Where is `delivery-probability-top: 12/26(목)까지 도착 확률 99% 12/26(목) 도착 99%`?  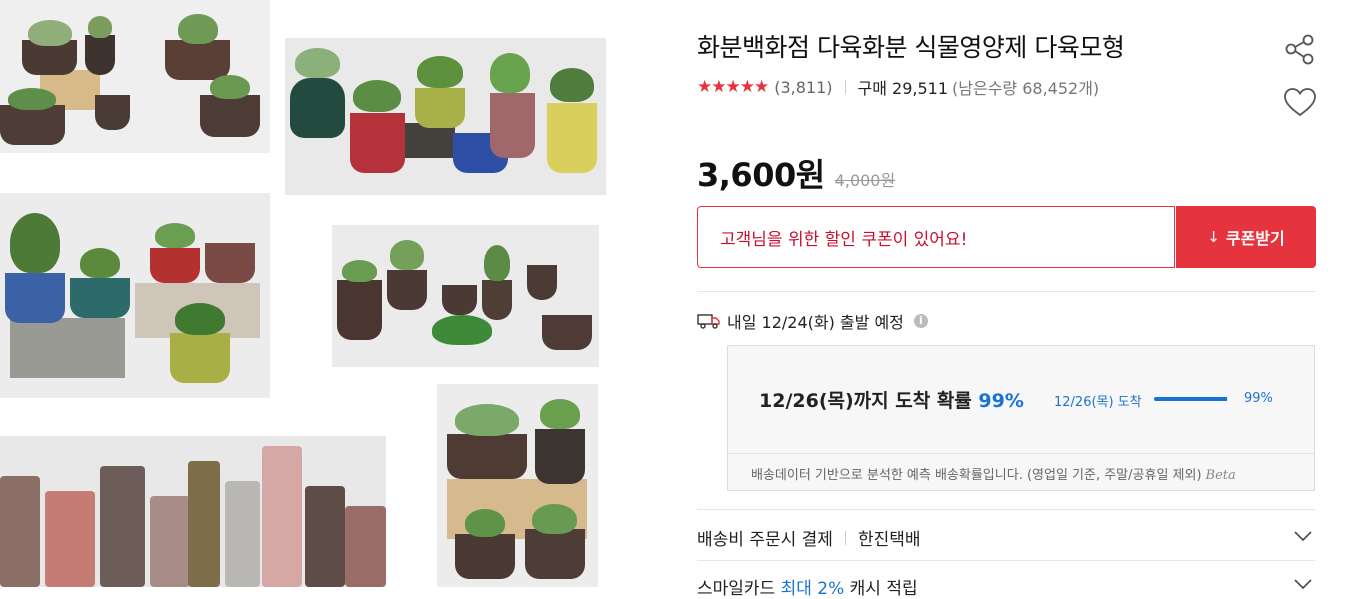 delivery-probability-top: 12/26(목)까지 도착 확률 99% 12/26(목) 도착 99% is located at coordinates (1021, 400).